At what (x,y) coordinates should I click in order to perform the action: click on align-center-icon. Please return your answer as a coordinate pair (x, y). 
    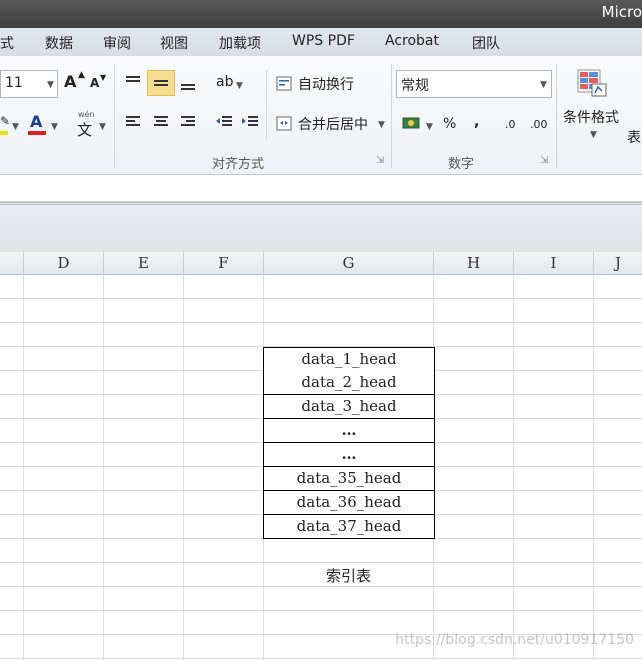
    Looking at the image, I should click on (162, 122).